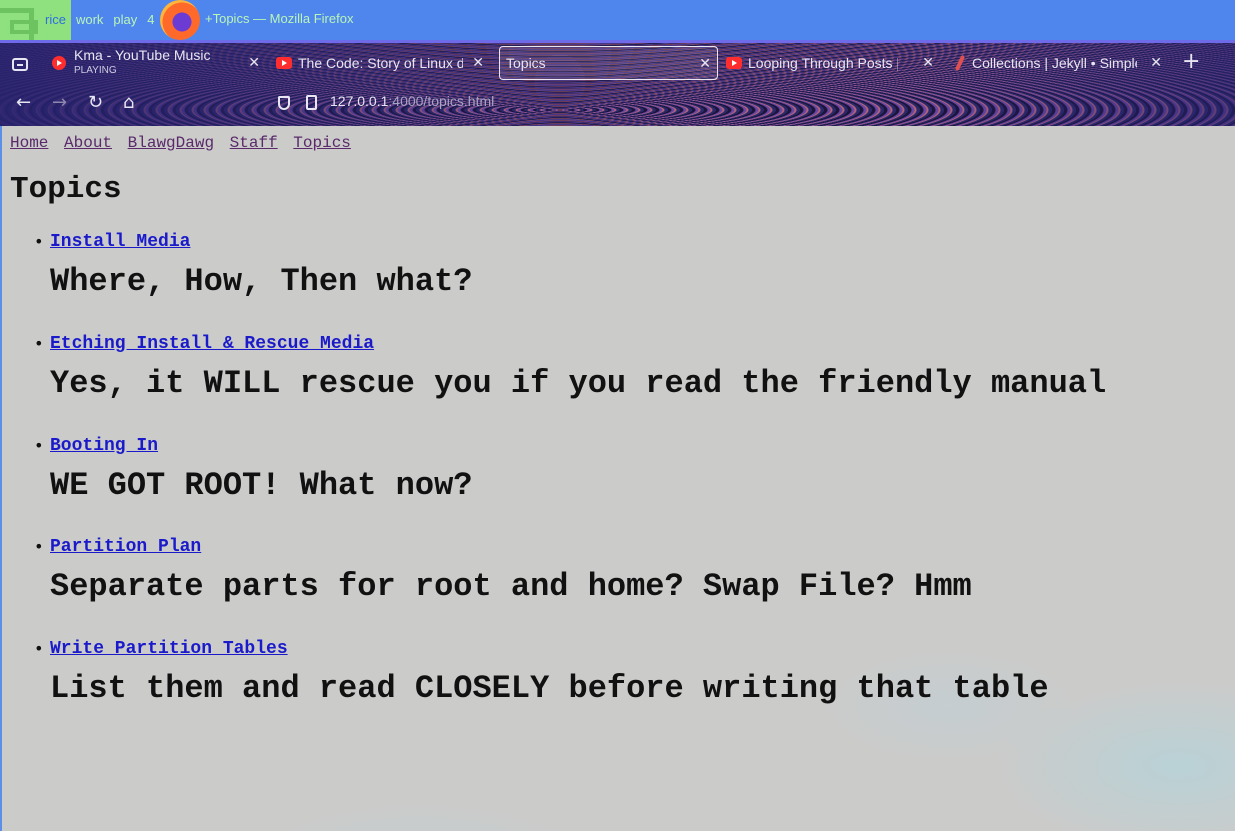 The image size is (1235, 831). What do you see at coordinates (380, 63) in the screenshot?
I see `tab-title: The Code: Story of Linux documentary` at bounding box center [380, 63].